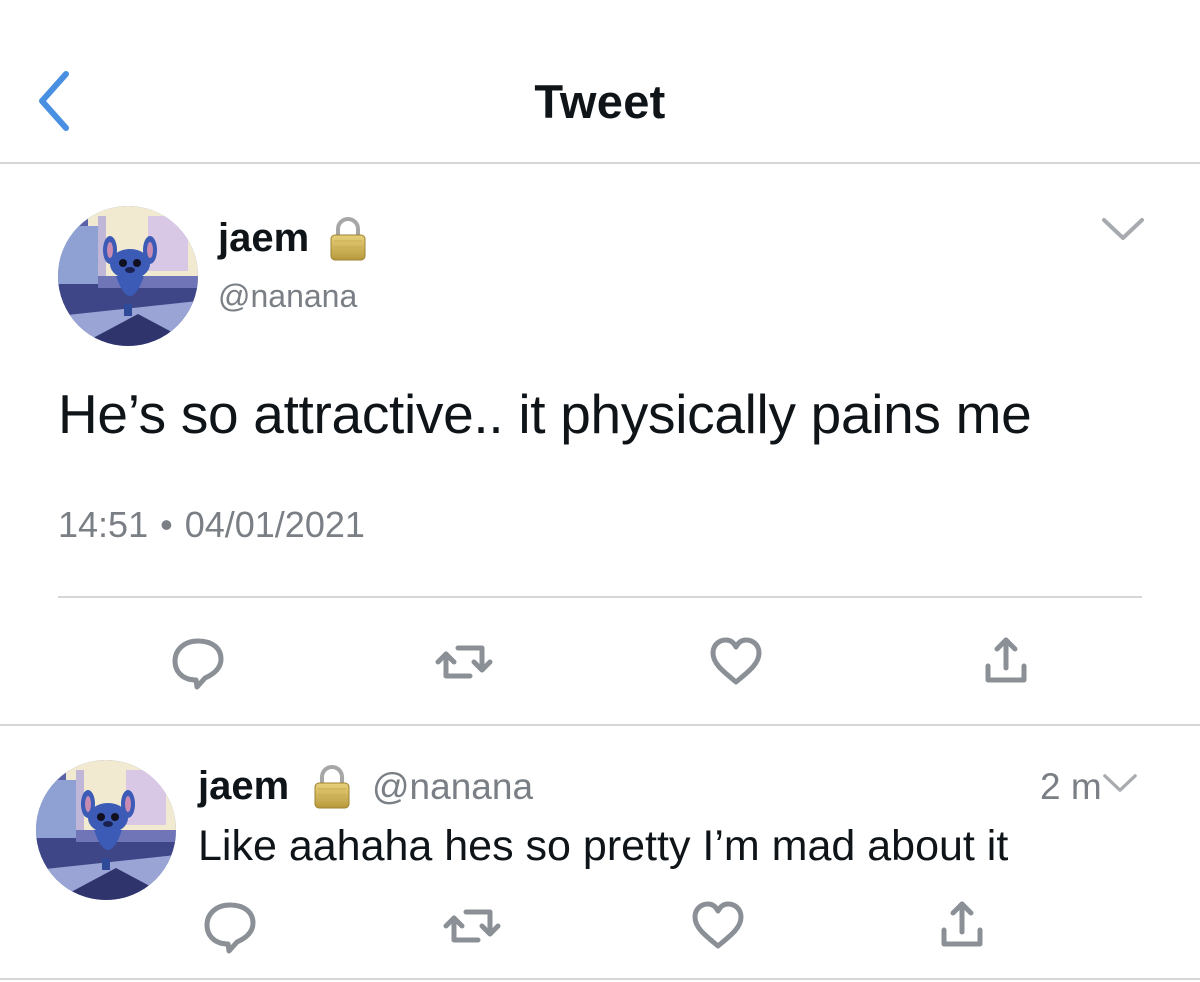  What do you see at coordinates (600, 163) in the screenshot?
I see `header-divider` at bounding box center [600, 163].